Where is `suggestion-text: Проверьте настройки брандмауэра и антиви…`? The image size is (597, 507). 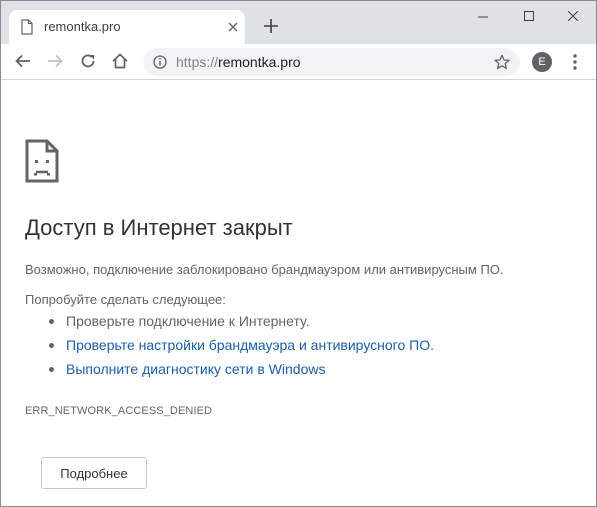 suggestion-text: Проверьте настройки брандмауэра и антиви… is located at coordinates (250, 345).